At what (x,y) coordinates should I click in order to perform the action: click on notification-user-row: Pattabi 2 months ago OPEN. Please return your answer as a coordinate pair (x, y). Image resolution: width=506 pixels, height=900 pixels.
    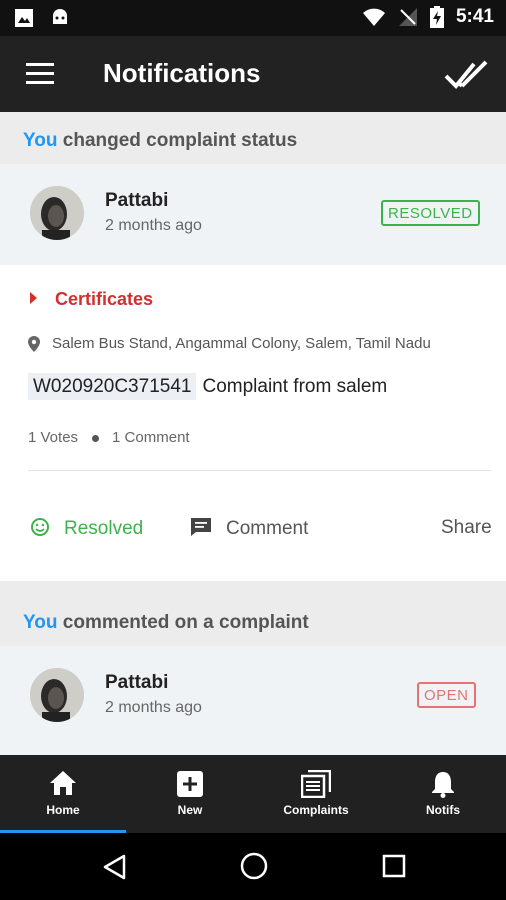
    Looking at the image, I should click on (253, 700).